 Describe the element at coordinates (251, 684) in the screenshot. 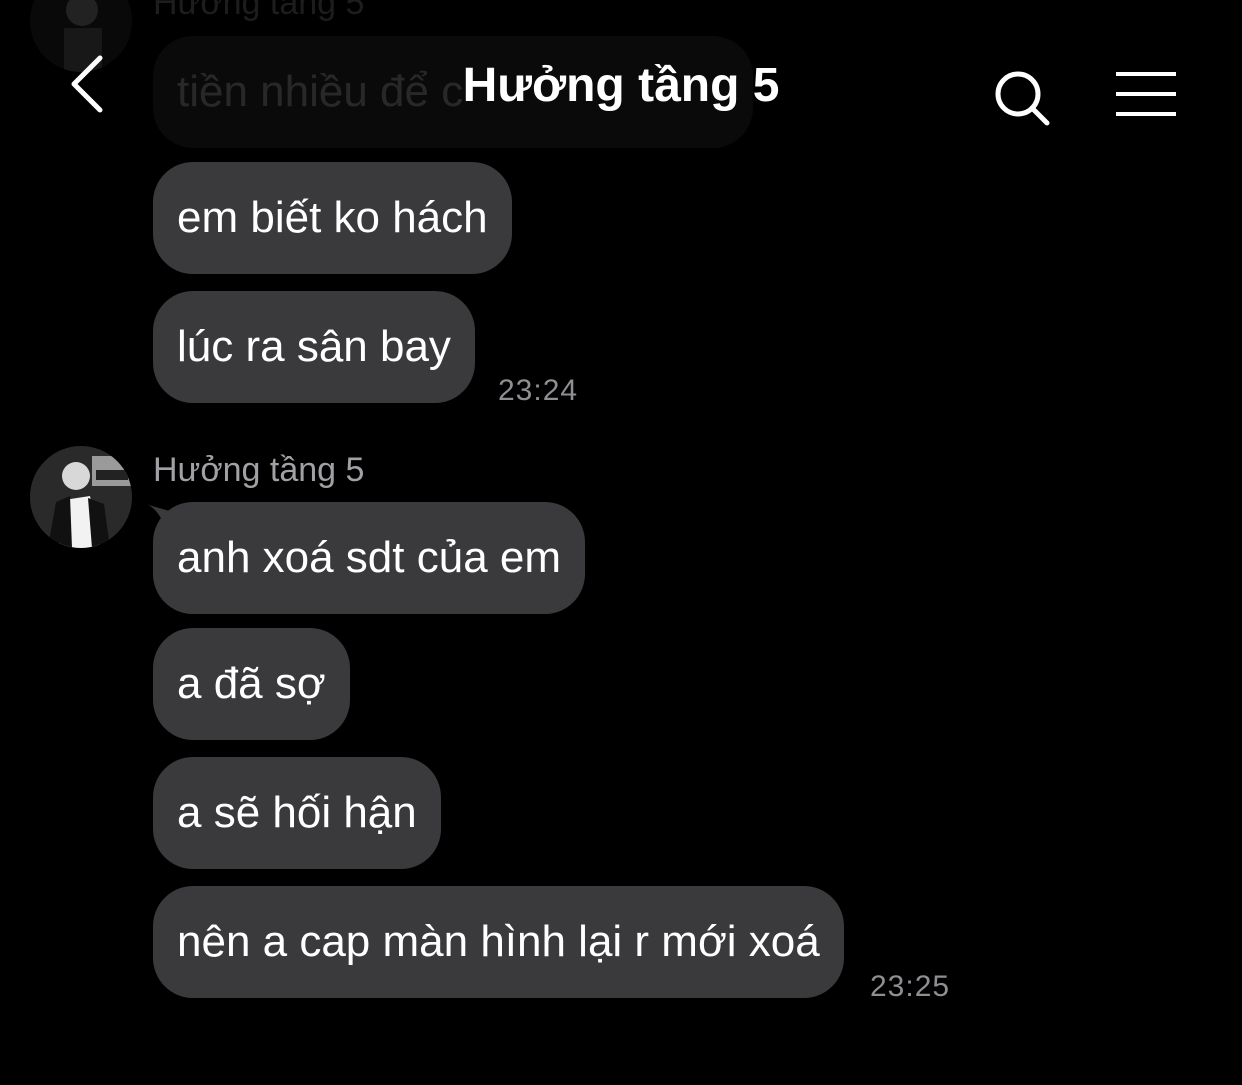

I see `message-bubble: a đã sợ` at that location.